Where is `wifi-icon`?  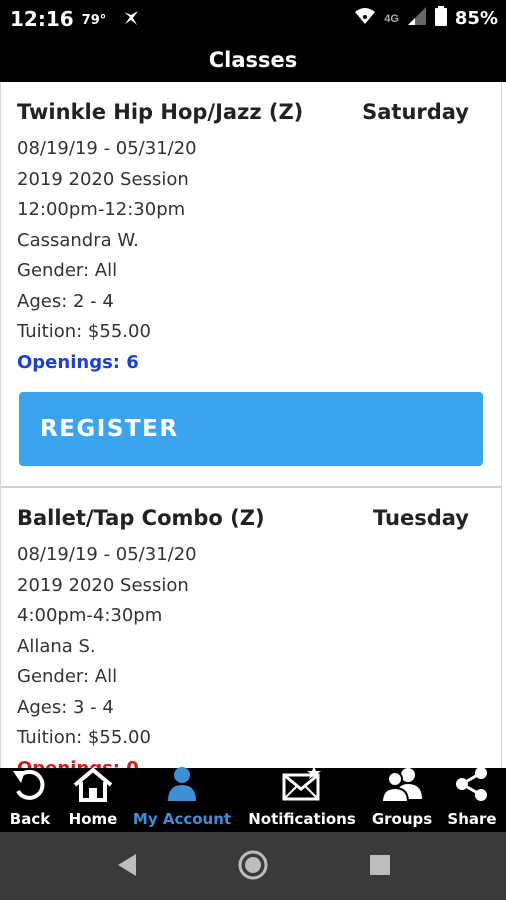 wifi-icon is located at coordinates (365, 18).